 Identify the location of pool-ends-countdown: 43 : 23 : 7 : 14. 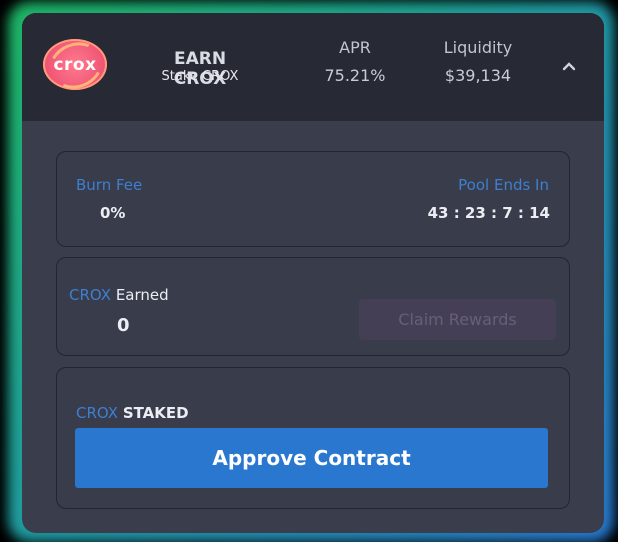
(488, 213).